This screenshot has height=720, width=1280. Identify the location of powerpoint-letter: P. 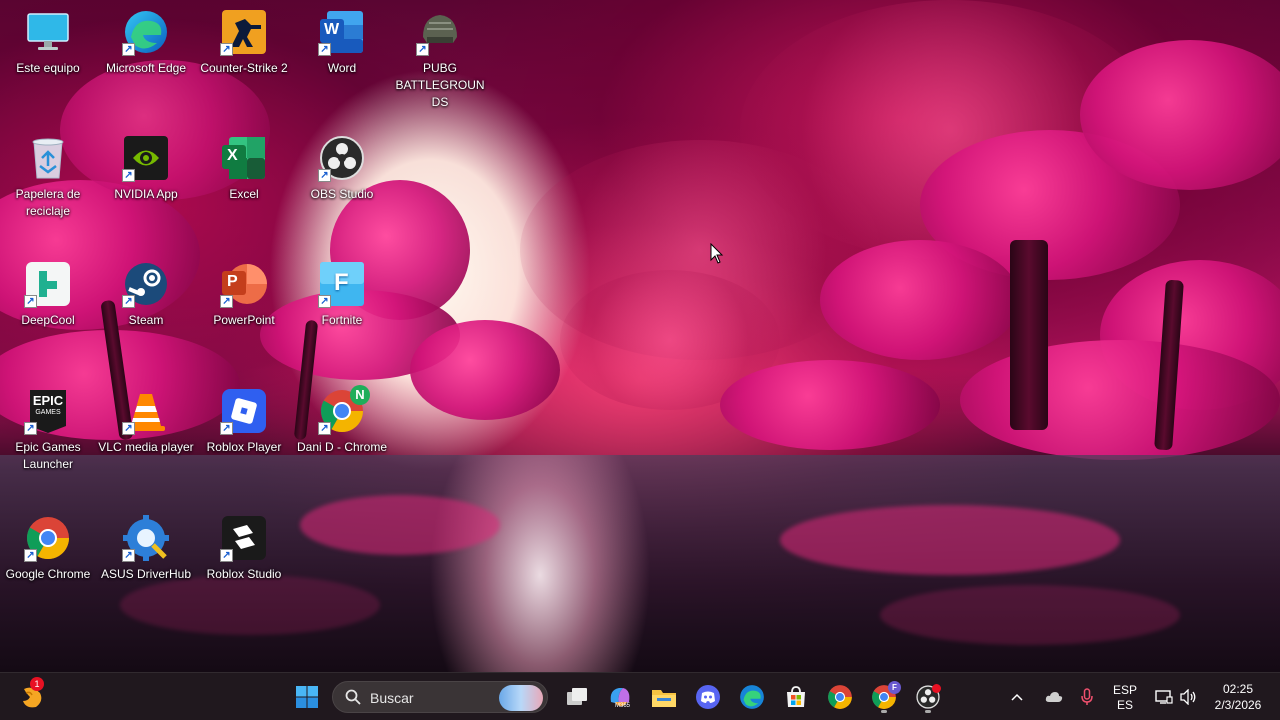
(232, 281).